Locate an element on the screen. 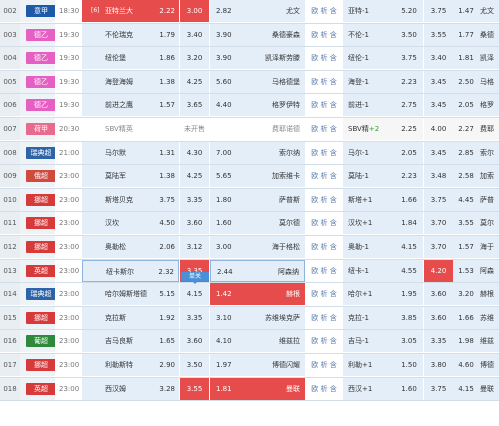 The image size is (499, 426). home-odds-cell: 汉坎 4.50 is located at coordinates (130, 223).